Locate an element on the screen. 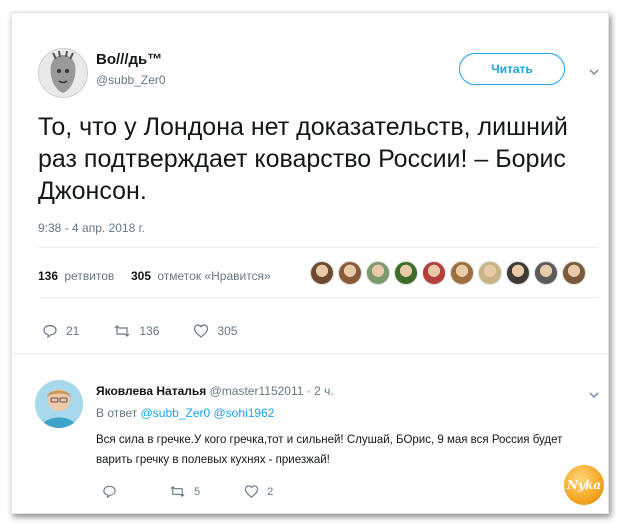 Image resolution: width=620 pixels, height=525 pixels. tweet-actions: 21 136 305 is located at coordinates (156, 331).